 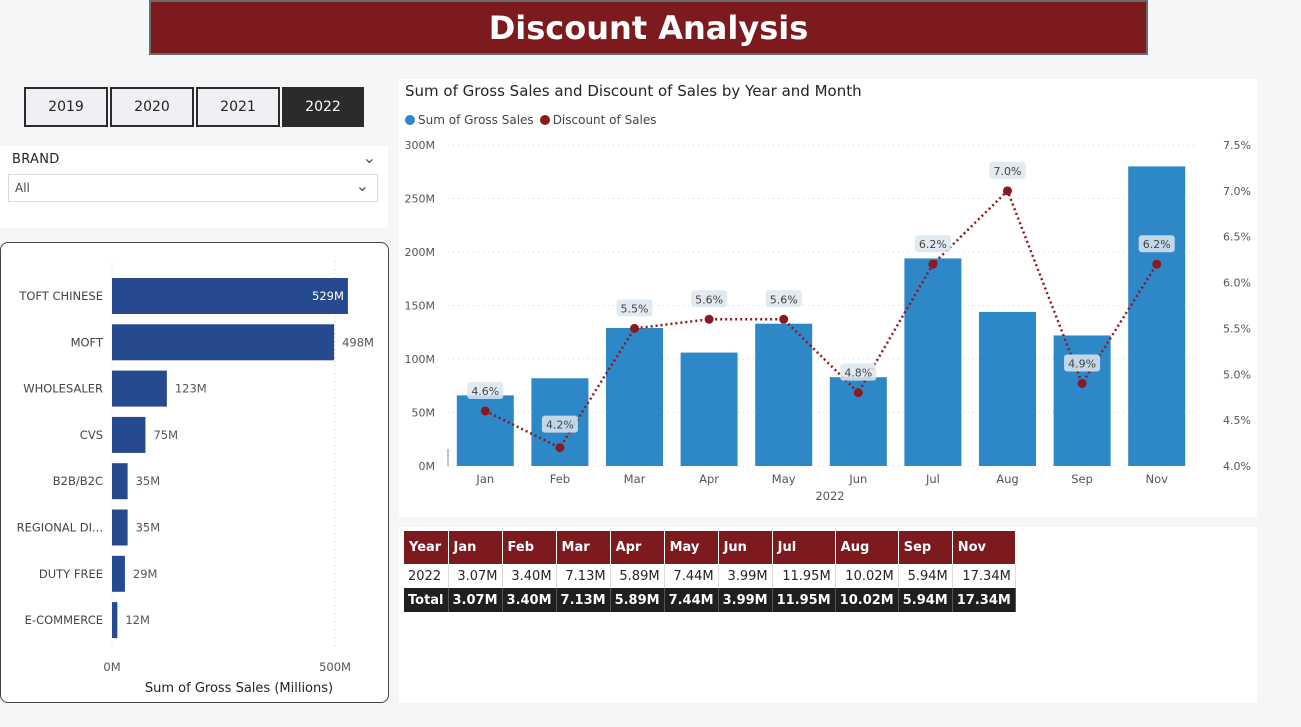 What do you see at coordinates (804, 547) in the screenshot?
I see `column-header: Jul` at bounding box center [804, 547].